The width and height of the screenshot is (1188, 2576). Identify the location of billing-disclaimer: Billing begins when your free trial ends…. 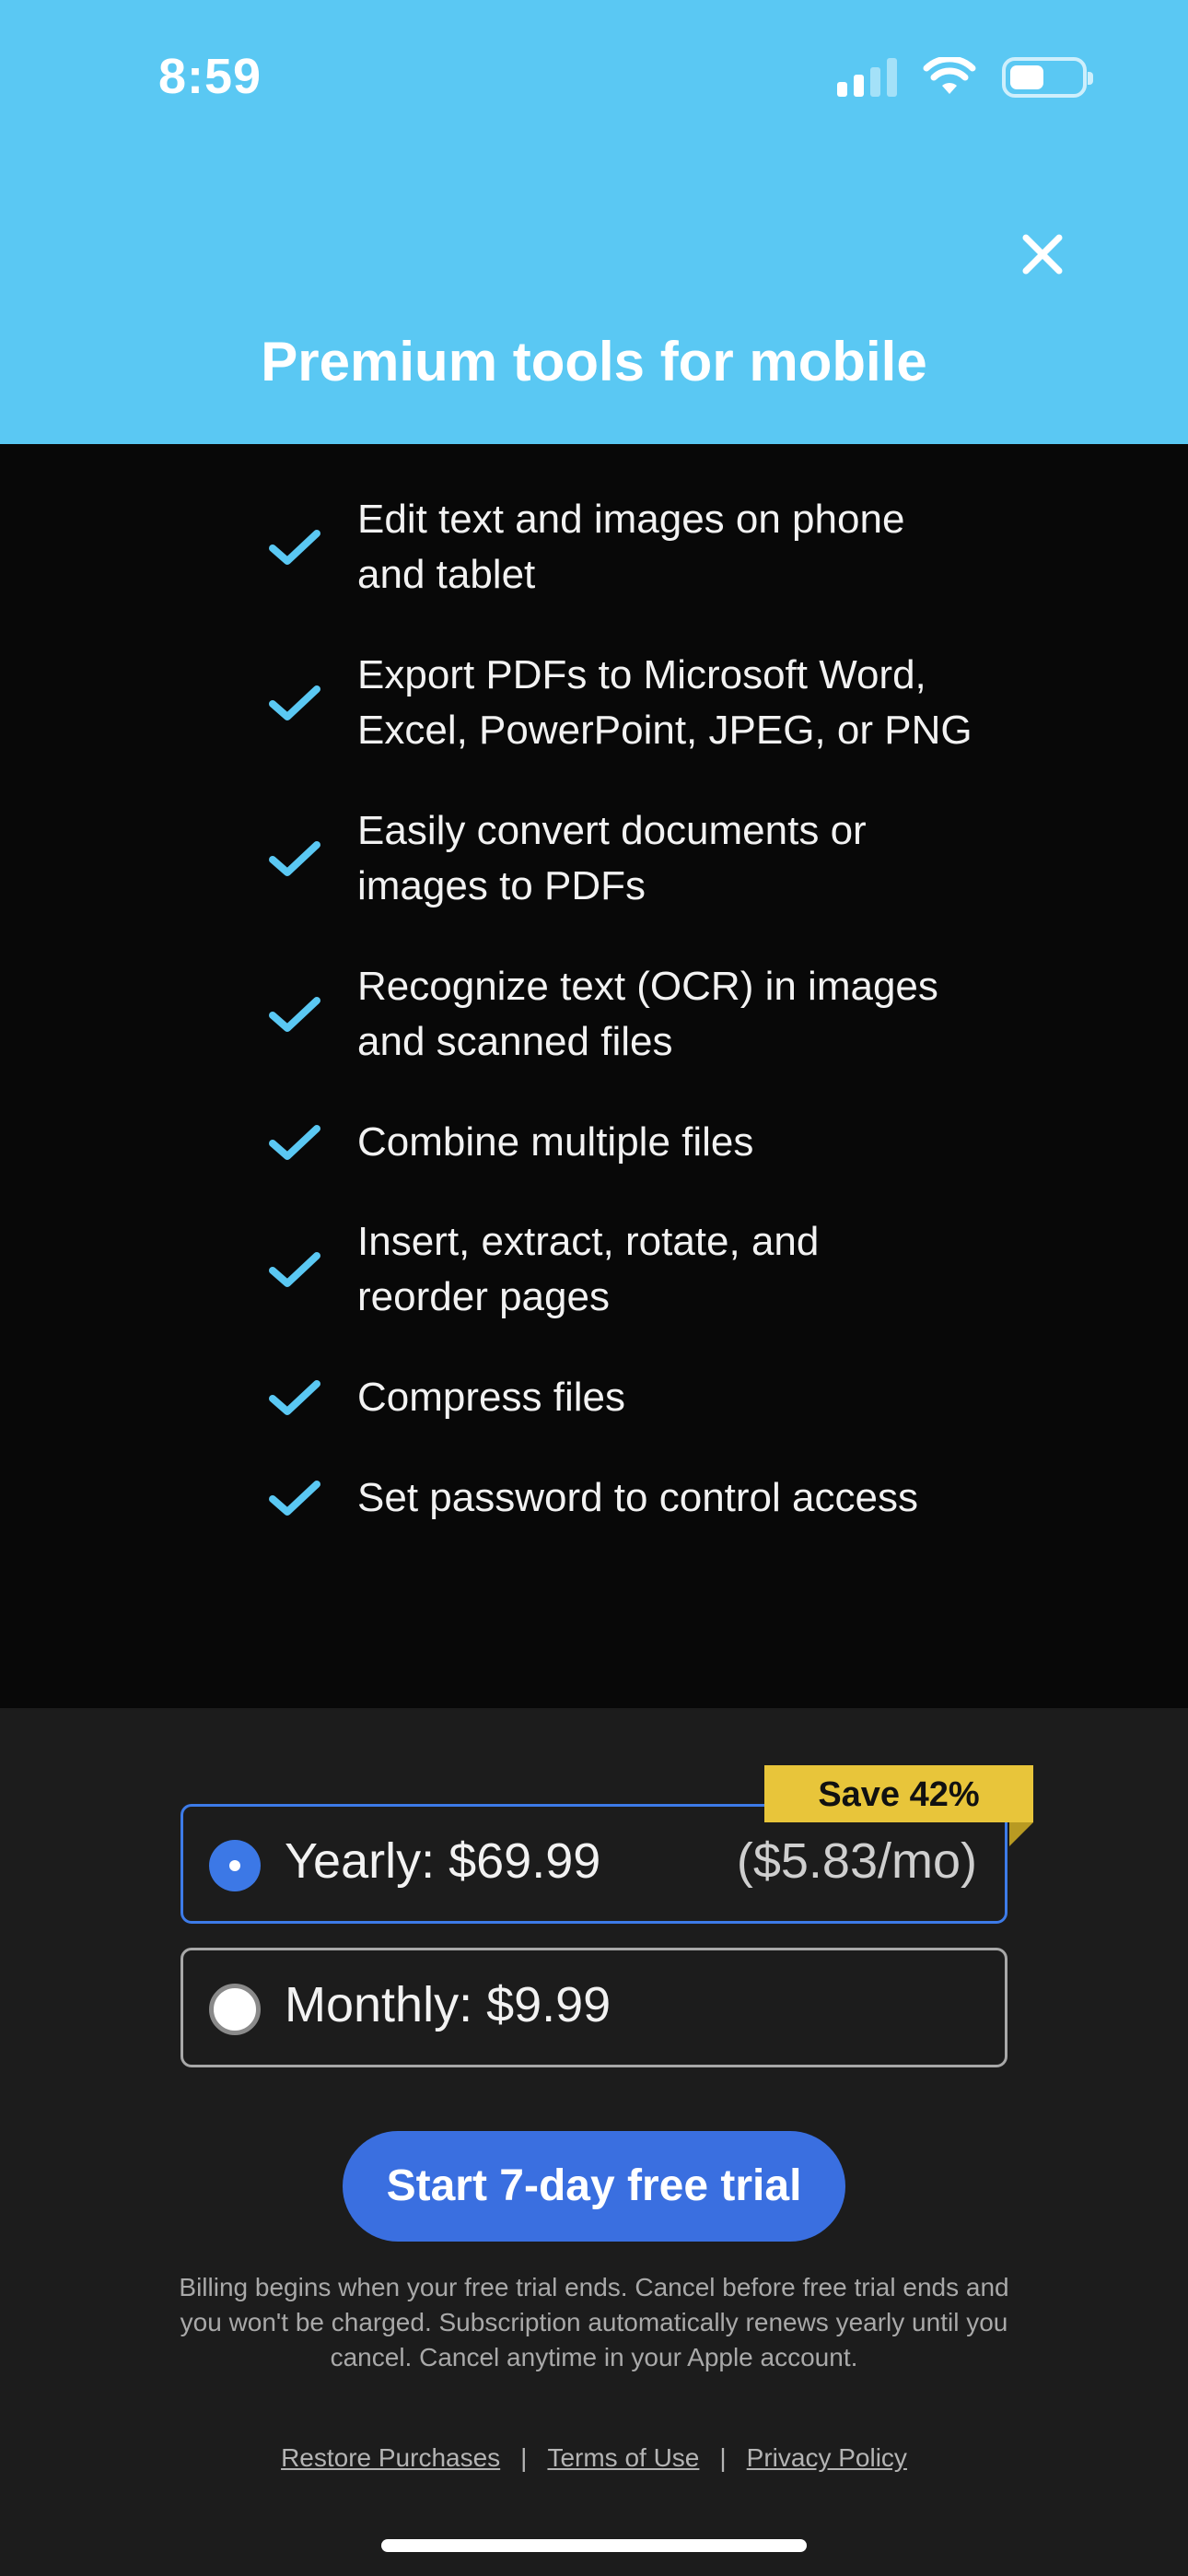
(594, 2322).